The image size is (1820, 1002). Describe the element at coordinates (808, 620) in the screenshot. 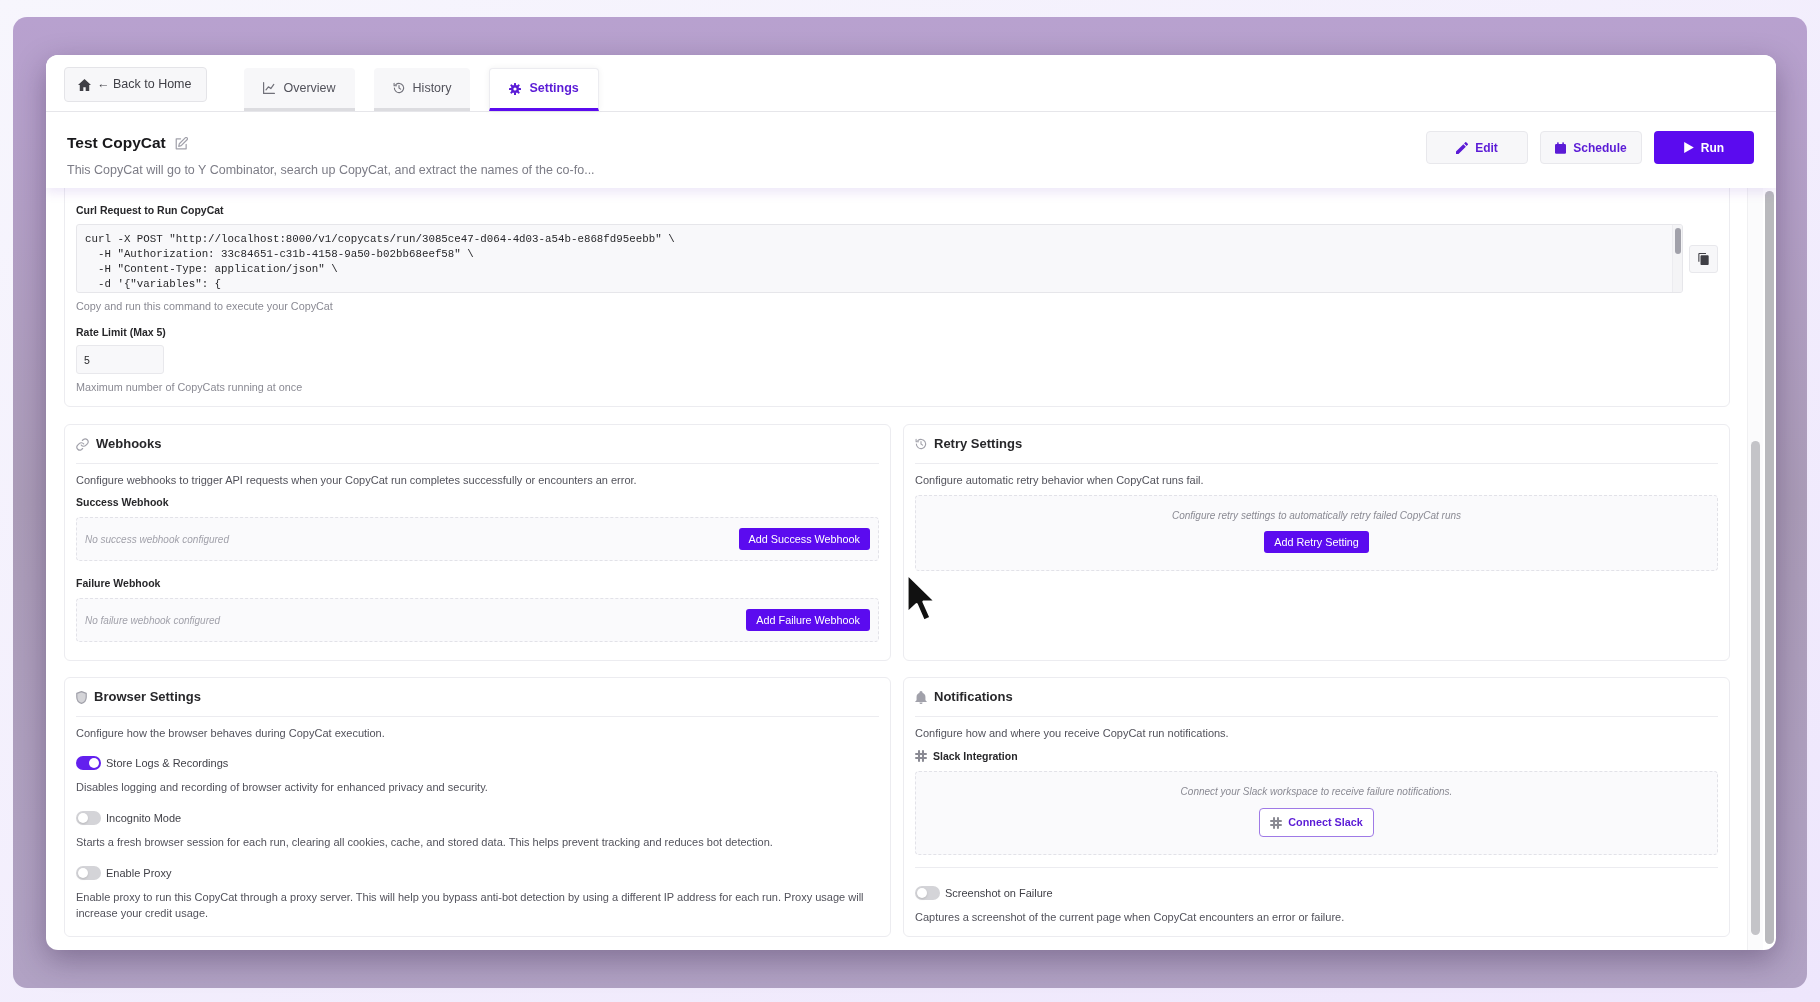

I see `add-webhook-button: Add Failure Webhook` at that location.